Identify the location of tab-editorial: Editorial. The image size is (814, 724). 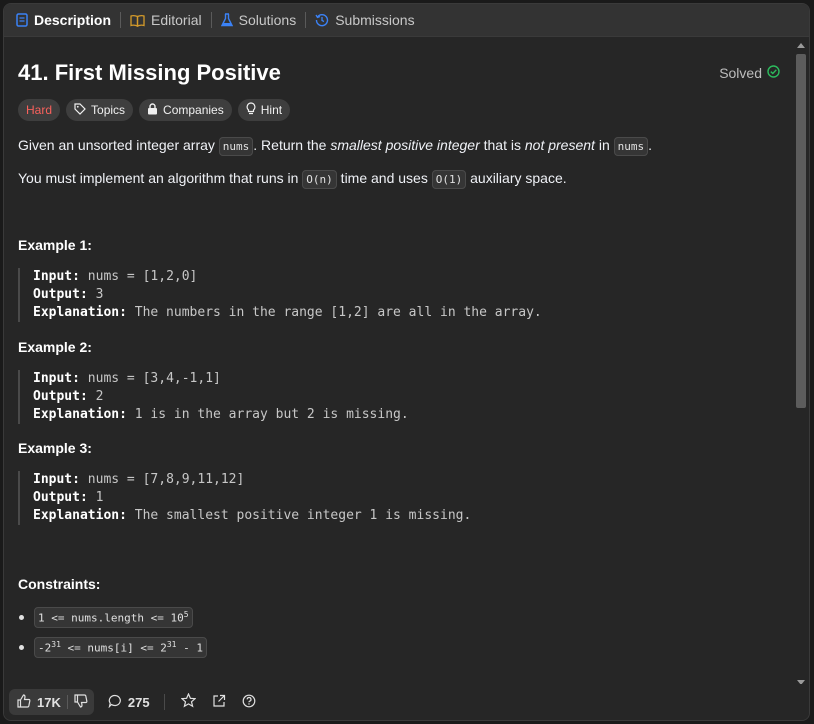
(166, 20).